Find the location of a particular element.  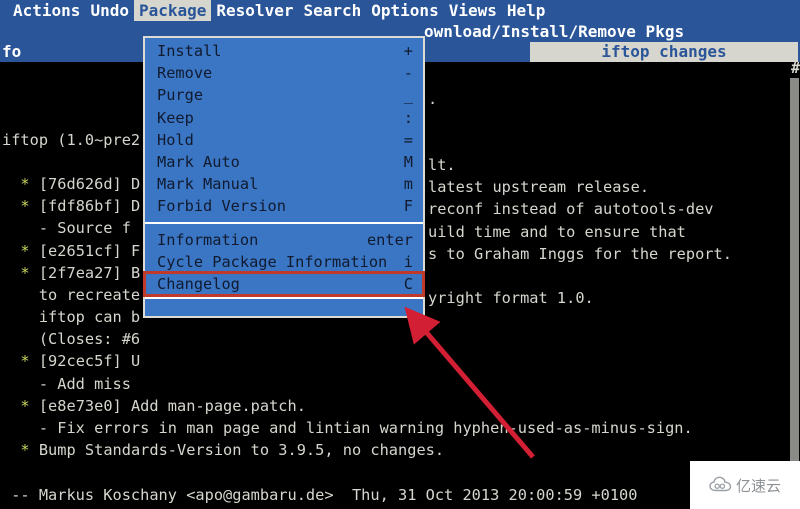

watermark: 亿速云 is located at coordinates (745, 485).